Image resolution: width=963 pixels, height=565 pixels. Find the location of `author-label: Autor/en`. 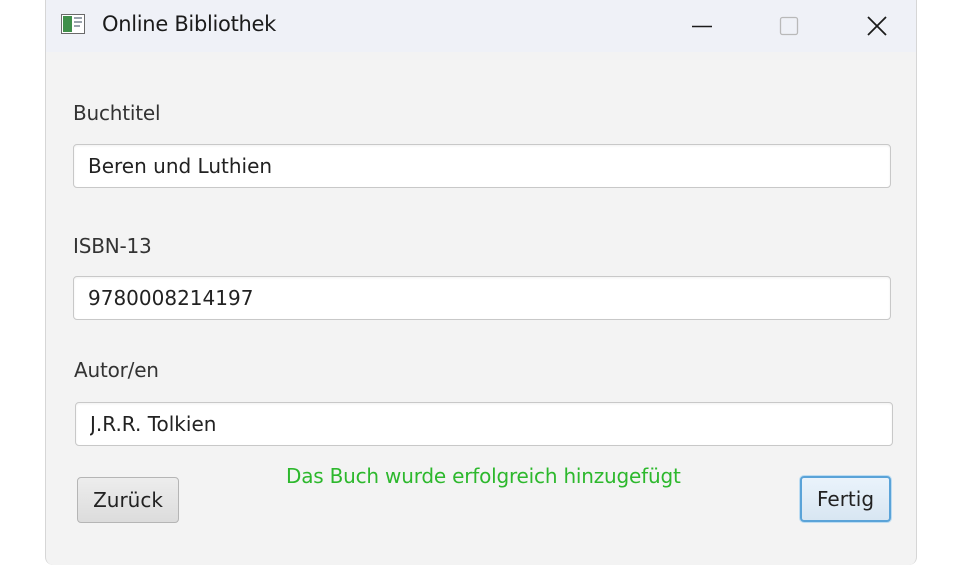

author-label: Autor/en is located at coordinates (116, 370).